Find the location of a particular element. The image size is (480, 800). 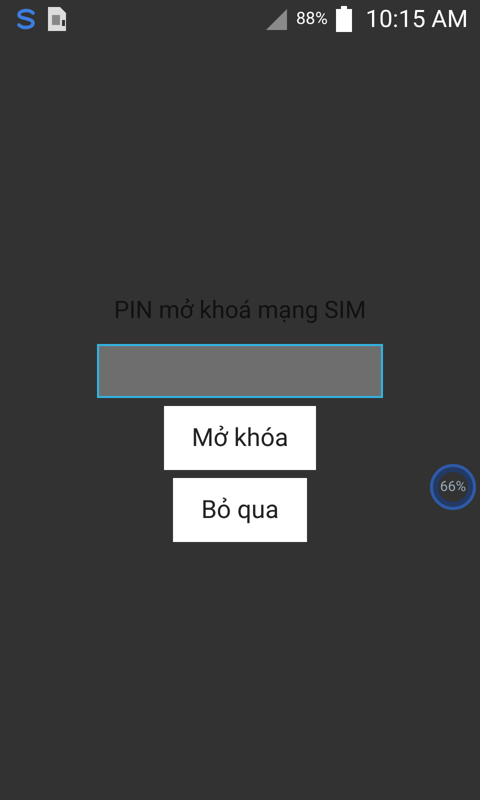

signal-icon is located at coordinates (276, 19).